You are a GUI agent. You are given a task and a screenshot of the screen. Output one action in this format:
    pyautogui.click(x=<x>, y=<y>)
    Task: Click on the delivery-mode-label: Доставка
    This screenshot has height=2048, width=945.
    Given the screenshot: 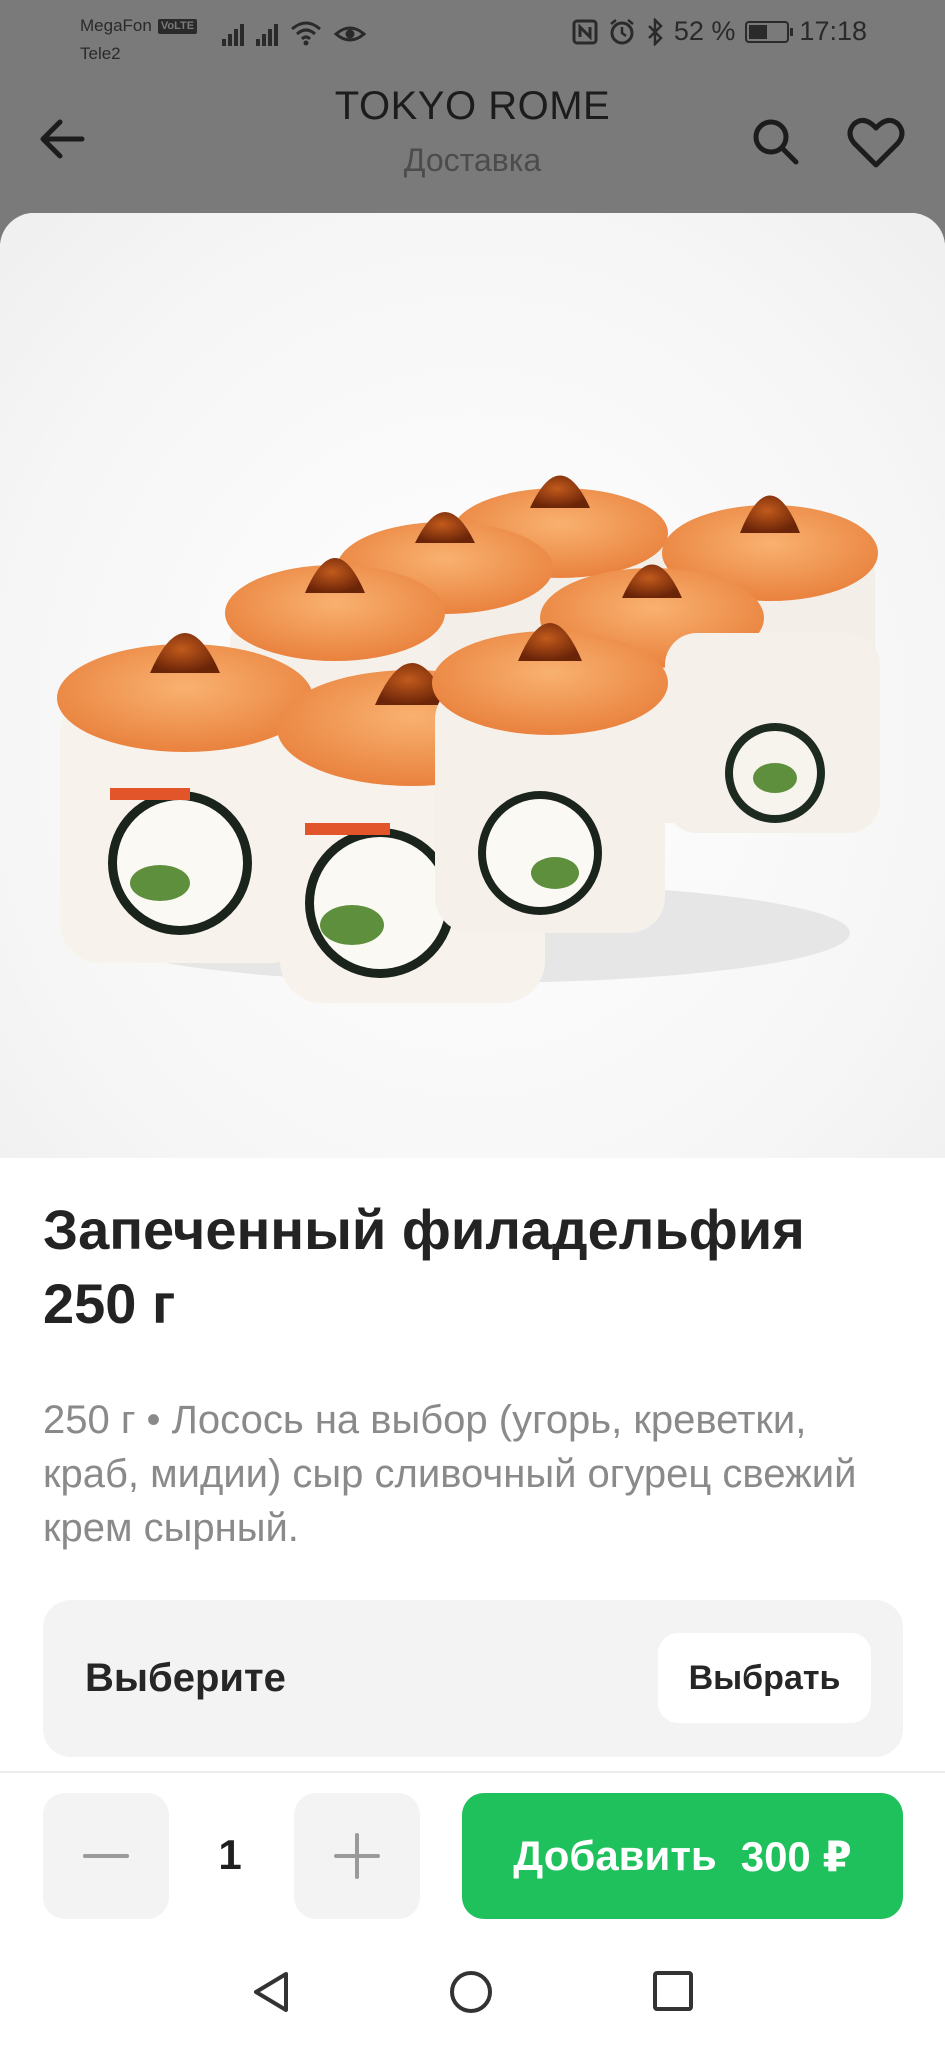 What is the action you would take?
    pyautogui.click(x=472, y=160)
    